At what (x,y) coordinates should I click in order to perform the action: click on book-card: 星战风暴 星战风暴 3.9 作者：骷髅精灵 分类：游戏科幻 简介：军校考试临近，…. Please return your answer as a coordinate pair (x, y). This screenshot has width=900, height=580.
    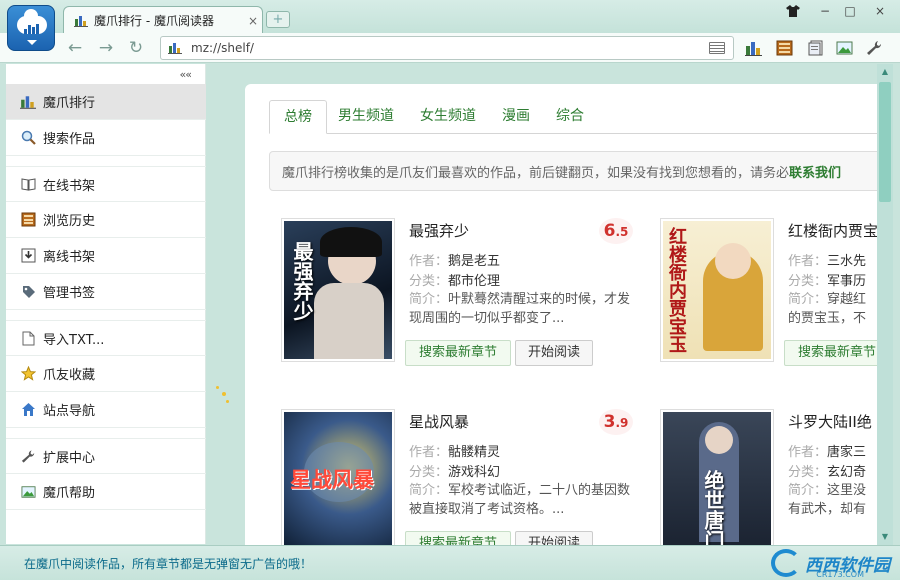
    Looking at the image, I should click on (457, 477).